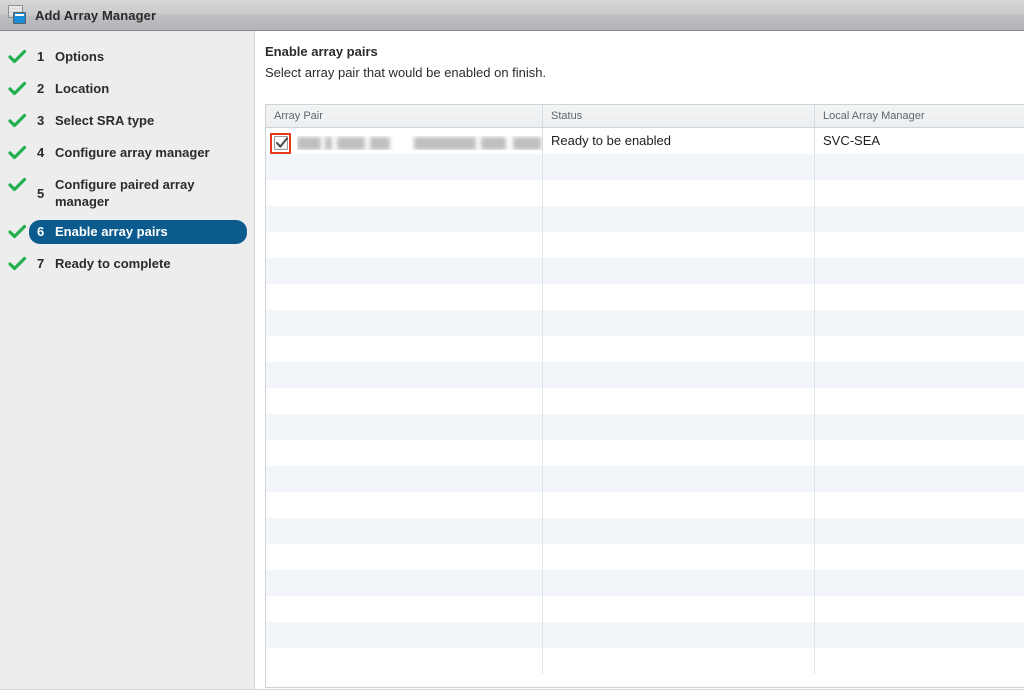  I want to click on cell-array-pair, so click(404, 141).